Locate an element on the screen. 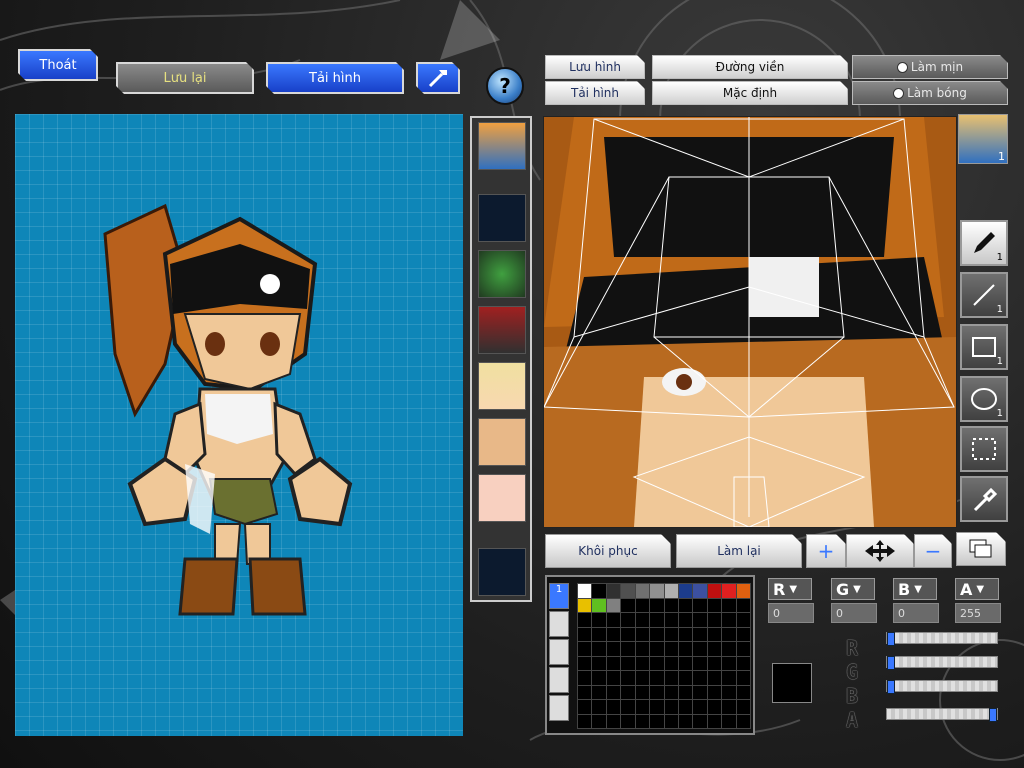 The height and width of the screenshot is (768, 1024). radio-smooth is located at coordinates (902, 67).